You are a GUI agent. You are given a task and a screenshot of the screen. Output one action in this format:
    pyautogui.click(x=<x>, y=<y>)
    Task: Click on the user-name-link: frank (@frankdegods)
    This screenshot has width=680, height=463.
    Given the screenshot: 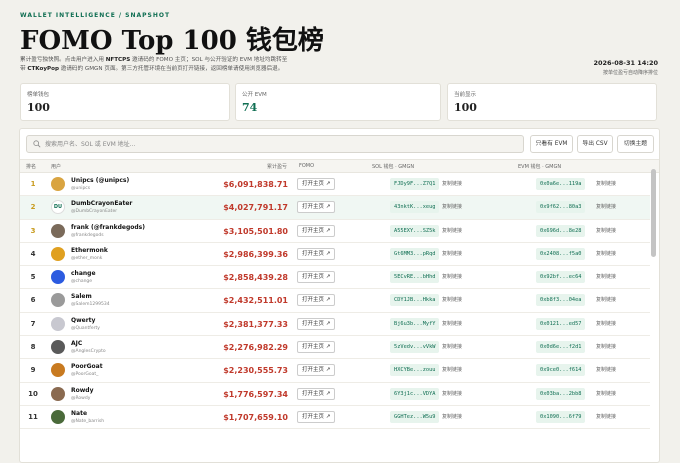 What is the action you would take?
    pyautogui.click(x=108, y=227)
    